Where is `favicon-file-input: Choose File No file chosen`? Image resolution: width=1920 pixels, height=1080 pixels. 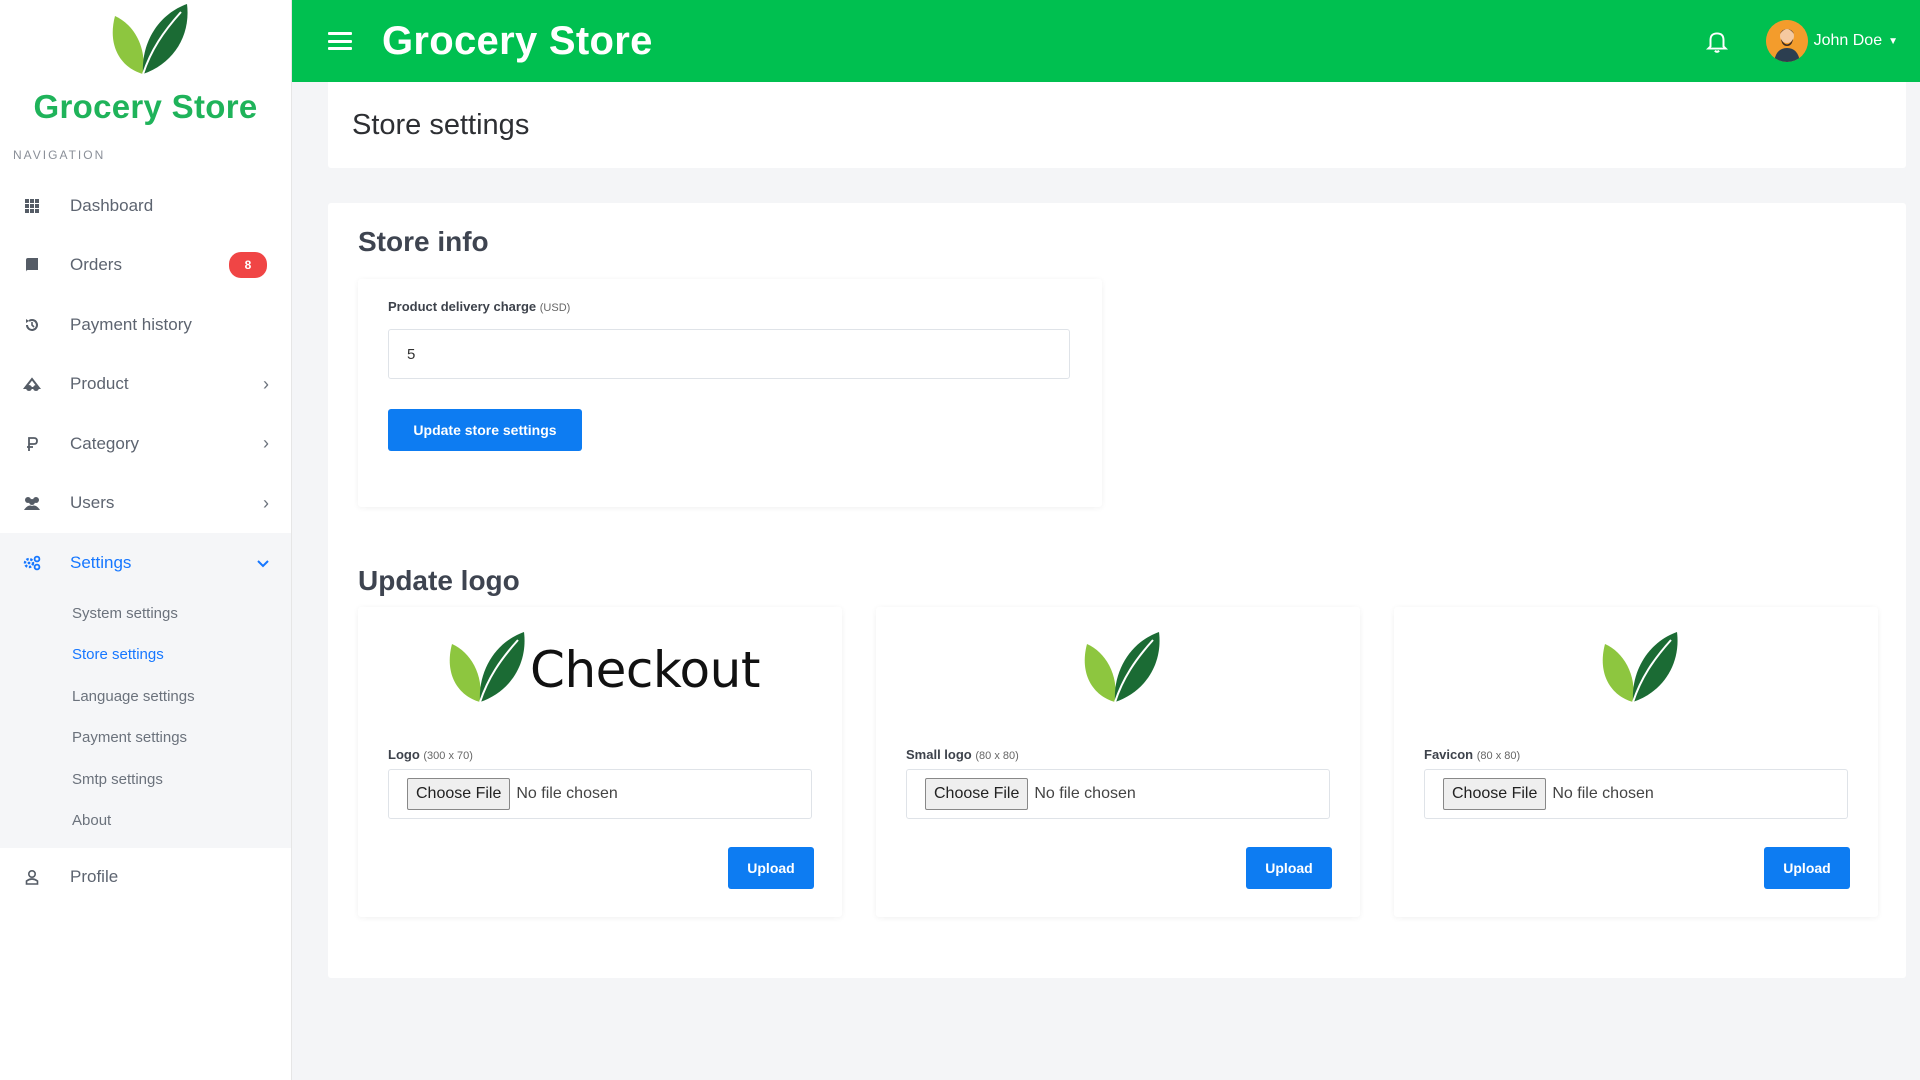 favicon-file-input: Choose File No file chosen is located at coordinates (1636, 794).